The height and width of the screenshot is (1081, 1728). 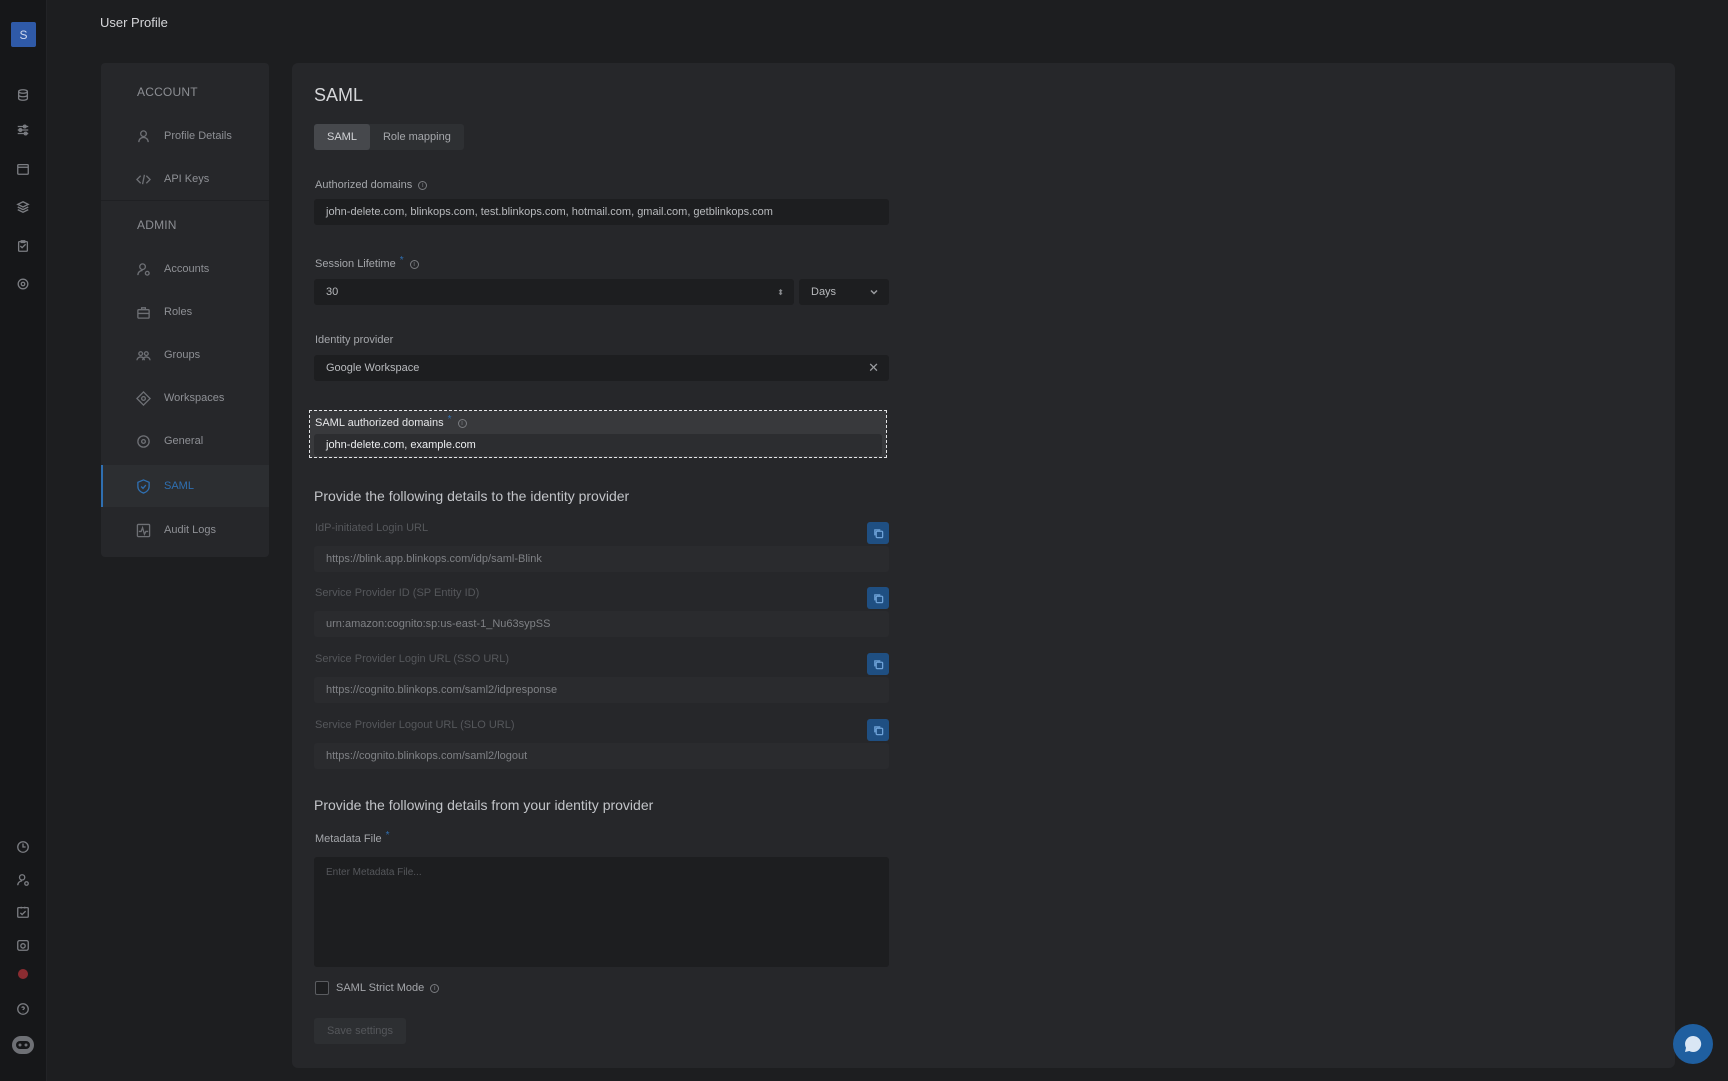 I want to click on nav-section-account: ACCOUNT, so click(x=167, y=92).